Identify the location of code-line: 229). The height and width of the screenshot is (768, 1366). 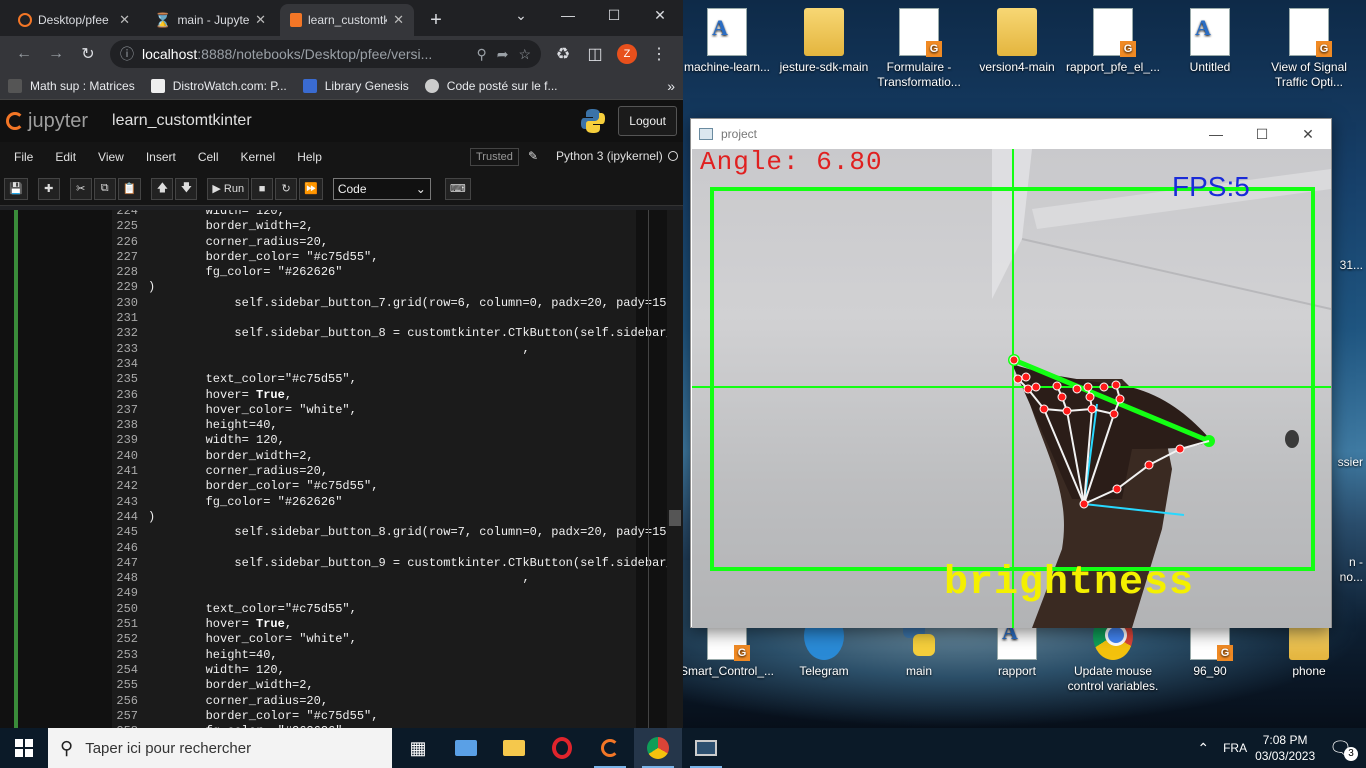
(393, 287).